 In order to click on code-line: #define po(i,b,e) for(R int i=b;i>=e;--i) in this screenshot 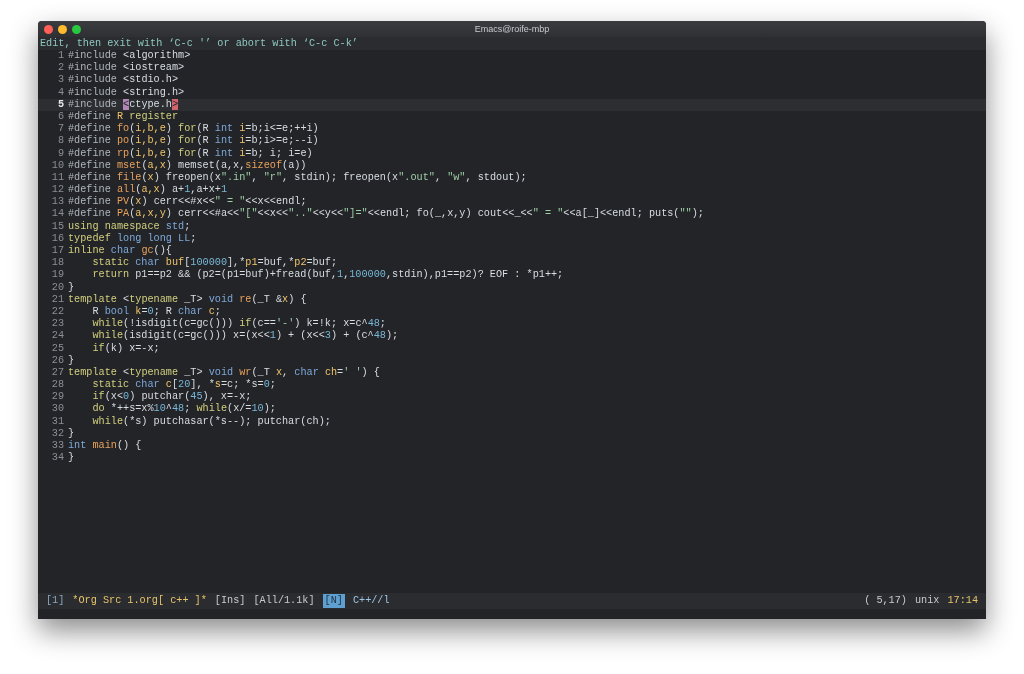, I will do `click(193, 141)`.